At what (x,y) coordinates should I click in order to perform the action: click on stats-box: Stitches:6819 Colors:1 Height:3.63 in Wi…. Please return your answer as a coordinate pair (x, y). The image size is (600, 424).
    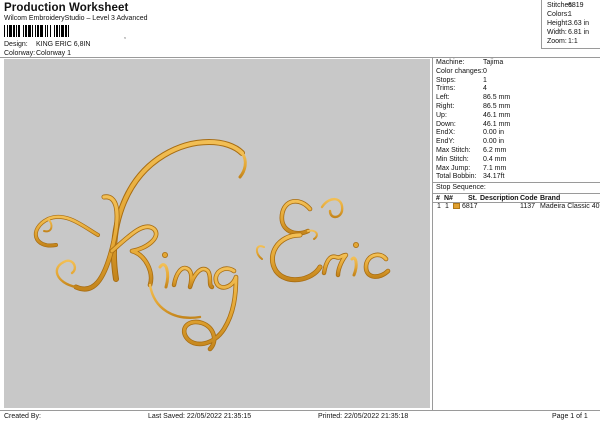
    Looking at the image, I should click on (570, 24).